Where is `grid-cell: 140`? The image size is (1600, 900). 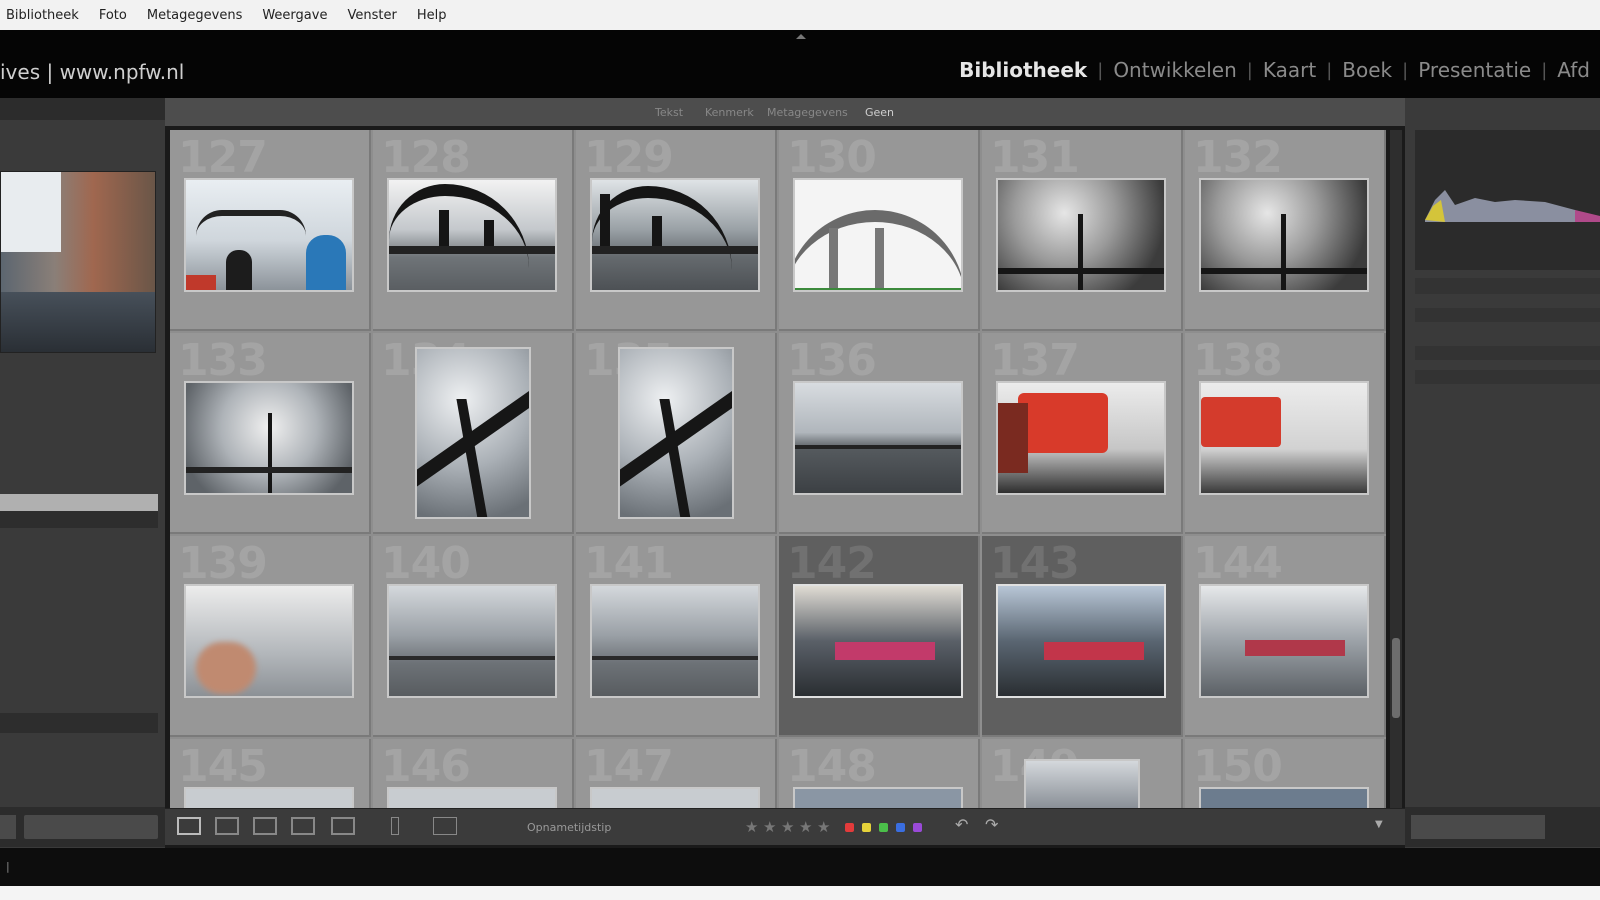
grid-cell: 140 is located at coordinates (473, 636).